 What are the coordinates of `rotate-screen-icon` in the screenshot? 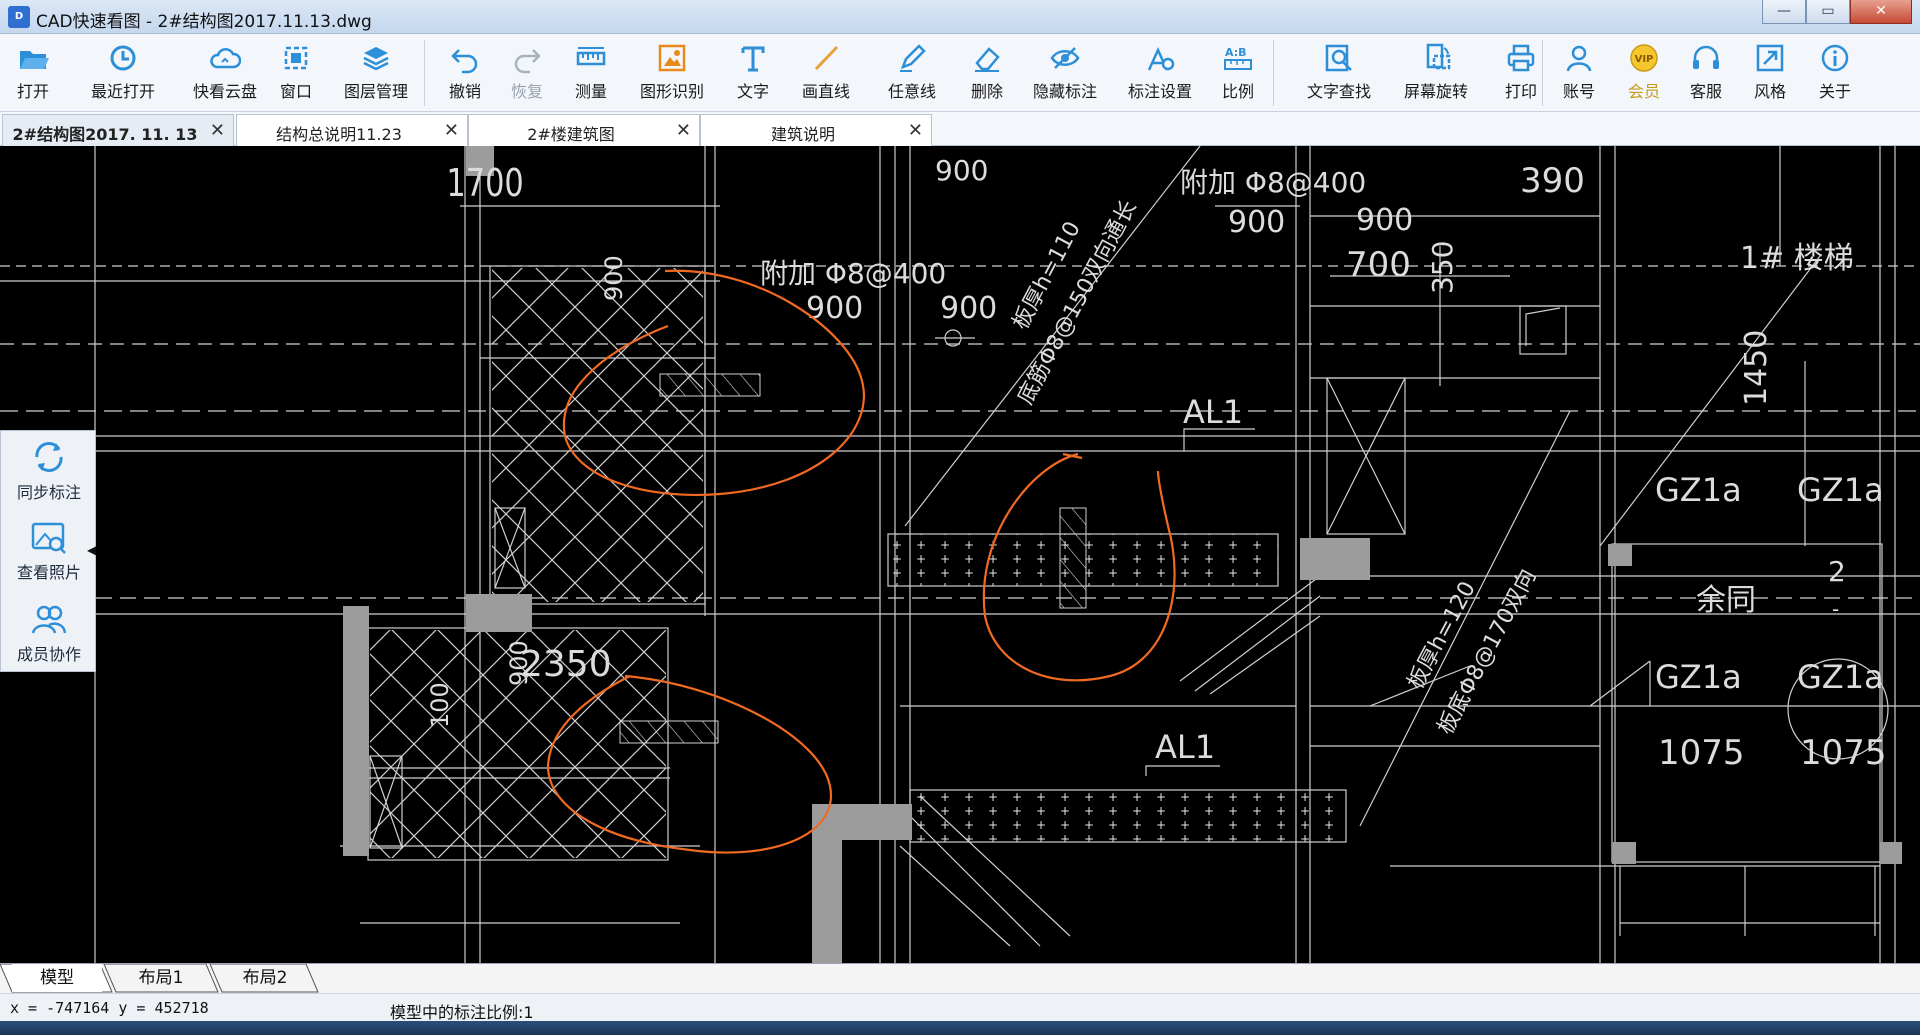 It's located at (1438, 56).